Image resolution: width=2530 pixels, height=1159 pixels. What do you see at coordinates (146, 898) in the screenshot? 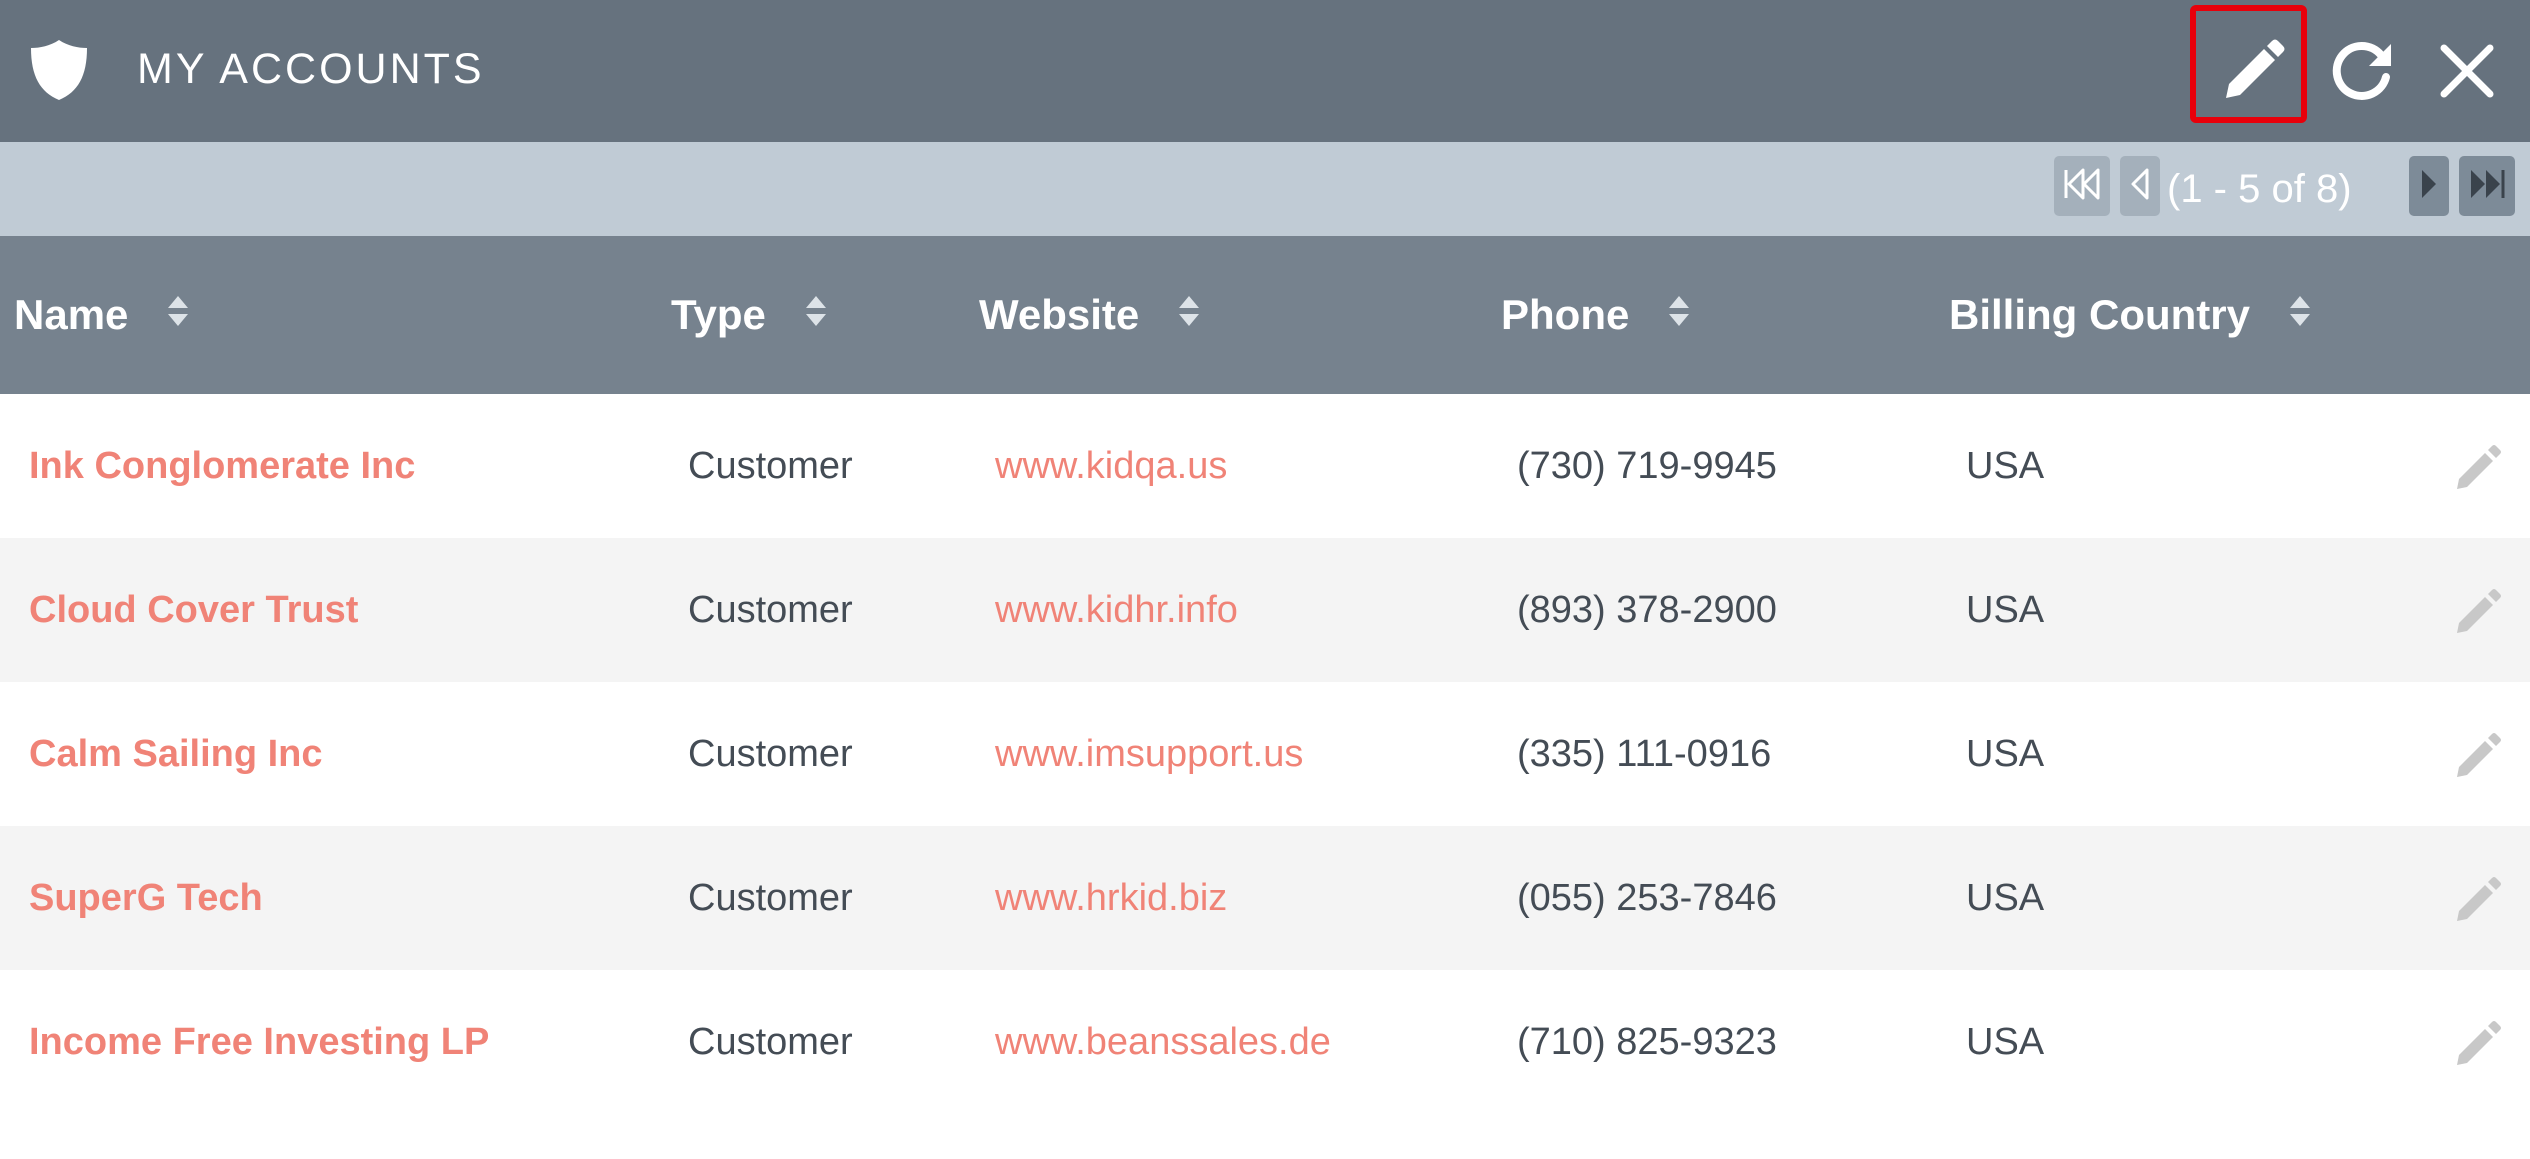
I see `account-name-link: SuperG Tech` at bounding box center [146, 898].